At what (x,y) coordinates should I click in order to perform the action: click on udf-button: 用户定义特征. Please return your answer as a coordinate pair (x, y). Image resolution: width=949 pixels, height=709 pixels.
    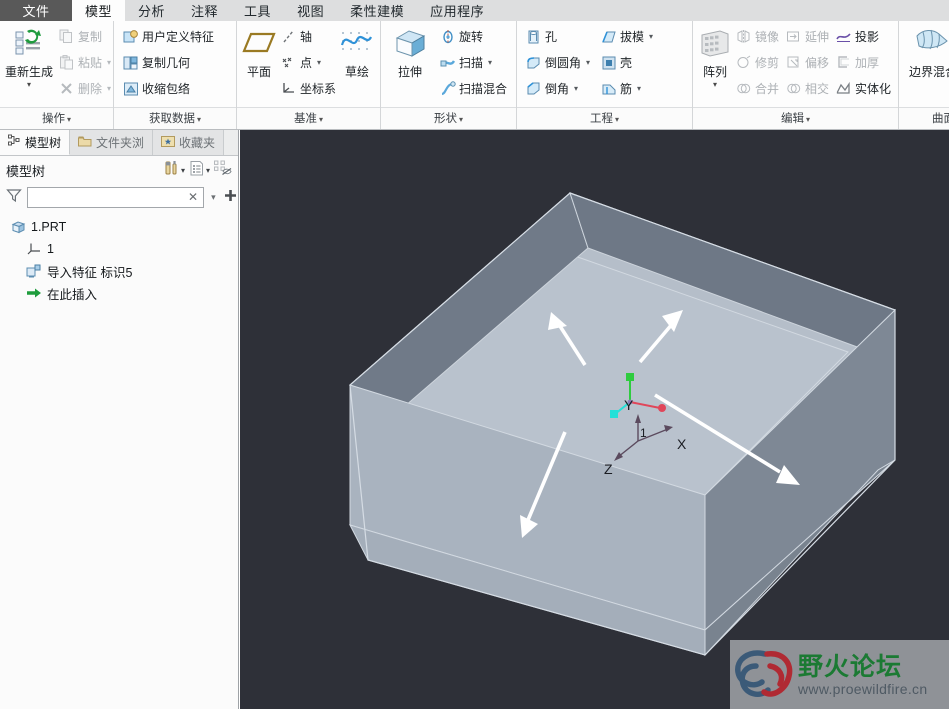
    Looking at the image, I should click on (168, 36).